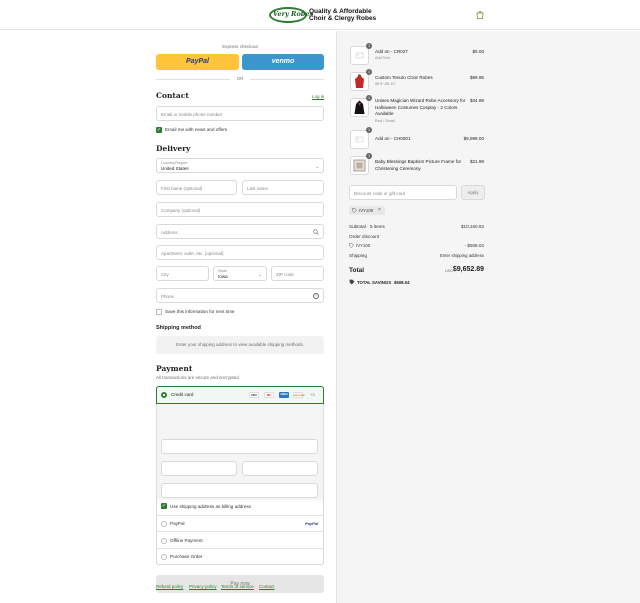  I want to click on card-security-code-field, so click(280, 468).